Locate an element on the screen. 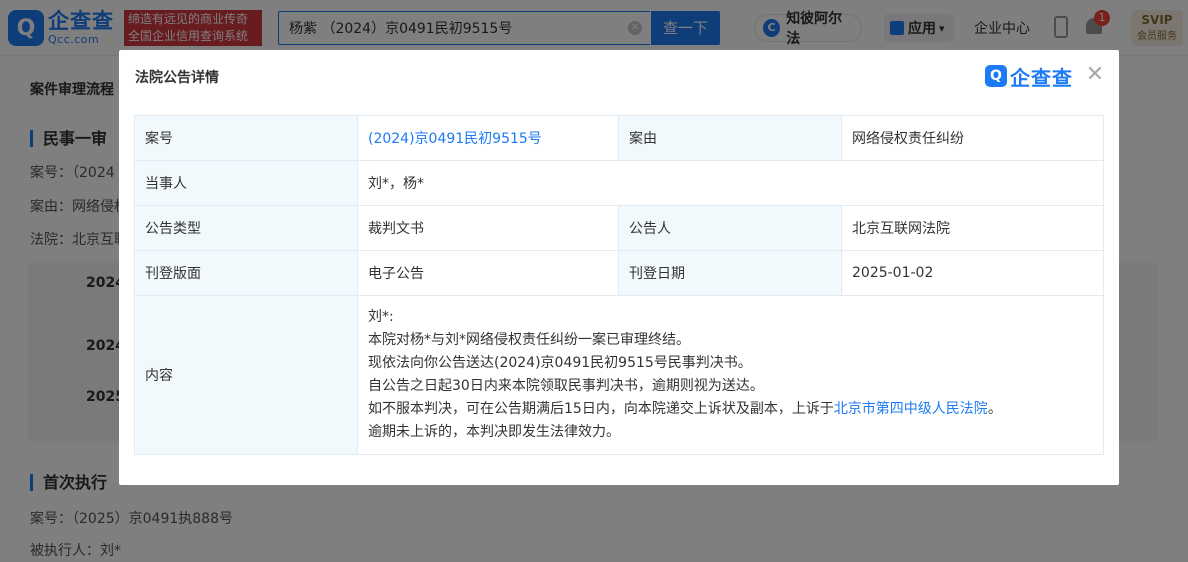 This screenshot has height=562, width=1188. parties-value: 刘*，杨* is located at coordinates (730, 183).